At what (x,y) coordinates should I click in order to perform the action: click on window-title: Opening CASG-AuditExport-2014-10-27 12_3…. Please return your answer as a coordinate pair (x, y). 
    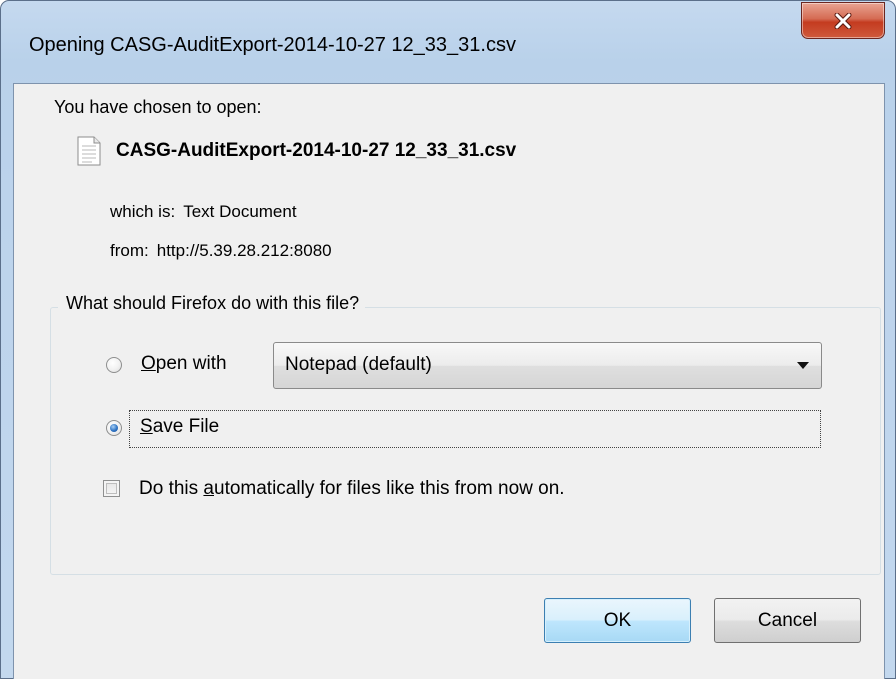
    Looking at the image, I should click on (272, 45).